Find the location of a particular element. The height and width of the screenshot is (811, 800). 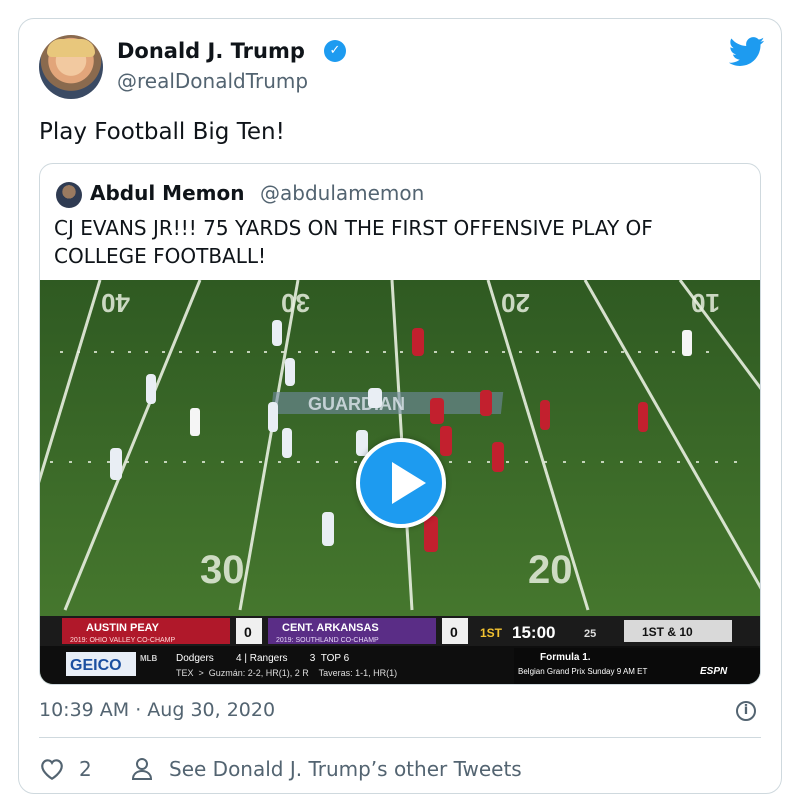

ticker-scores: Dodgers 4 | Rangers 3 TOP 6 is located at coordinates (263, 658).